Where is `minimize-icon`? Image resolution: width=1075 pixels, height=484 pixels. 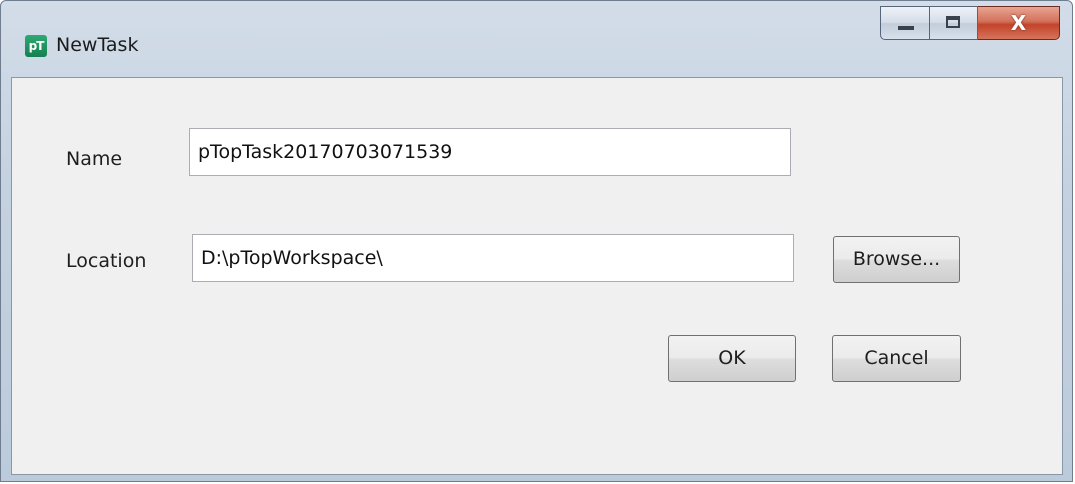
minimize-icon is located at coordinates (906, 28).